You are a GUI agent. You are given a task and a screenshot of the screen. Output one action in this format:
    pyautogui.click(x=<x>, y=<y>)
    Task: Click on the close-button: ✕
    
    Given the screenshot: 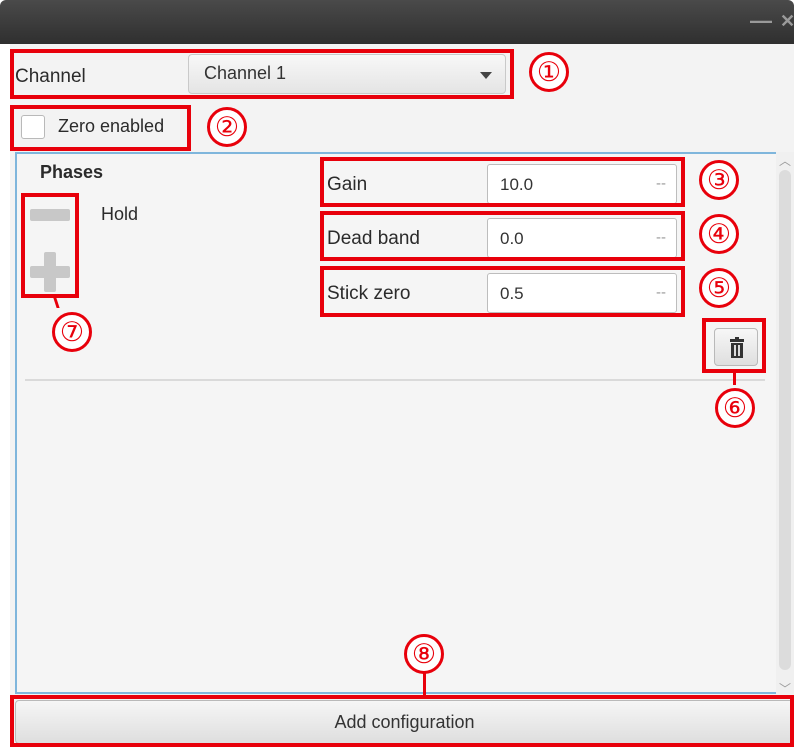 What is the action you would take?
    pyautogui.click(x=787, y=21)
    